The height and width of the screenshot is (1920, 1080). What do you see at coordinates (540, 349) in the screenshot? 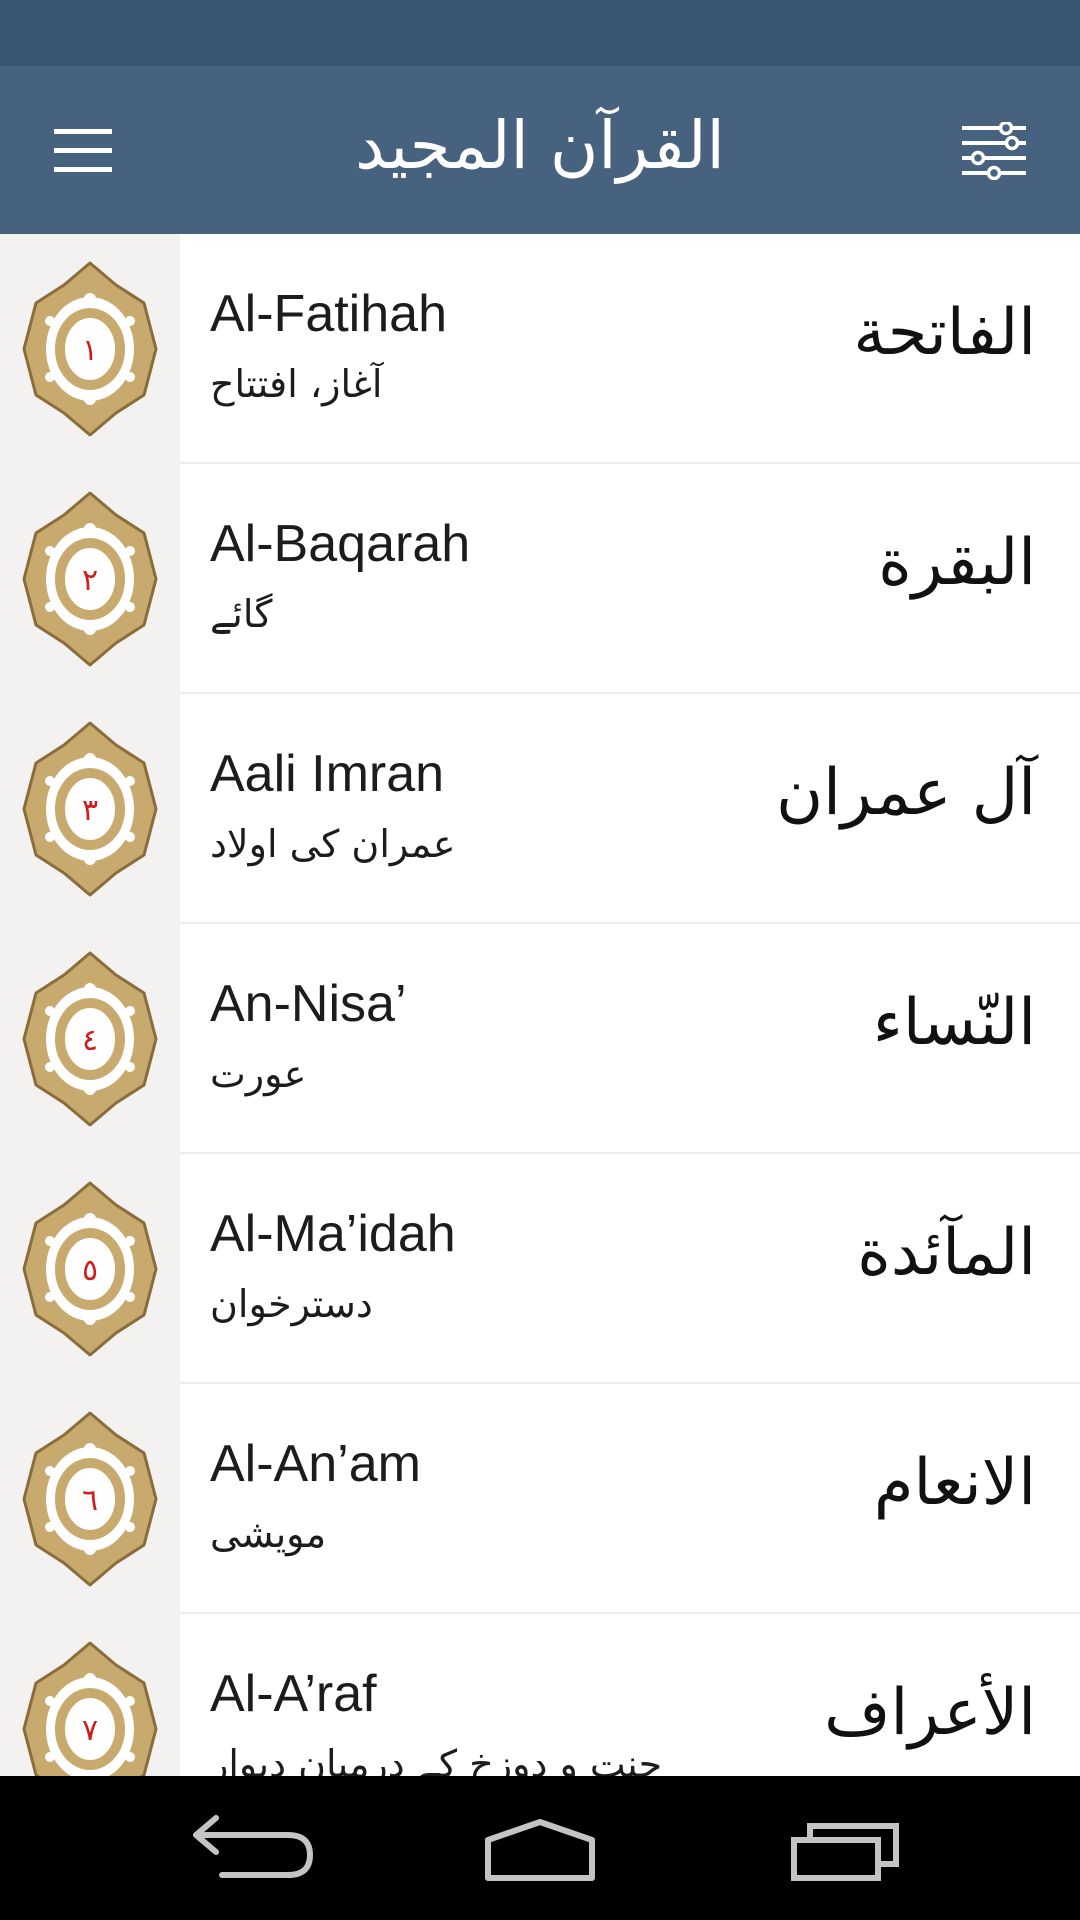
I see `surah-row: ١ Al-Fatihah آغاز، افتتاح الفاتحة` at bounding box center [540, 349].